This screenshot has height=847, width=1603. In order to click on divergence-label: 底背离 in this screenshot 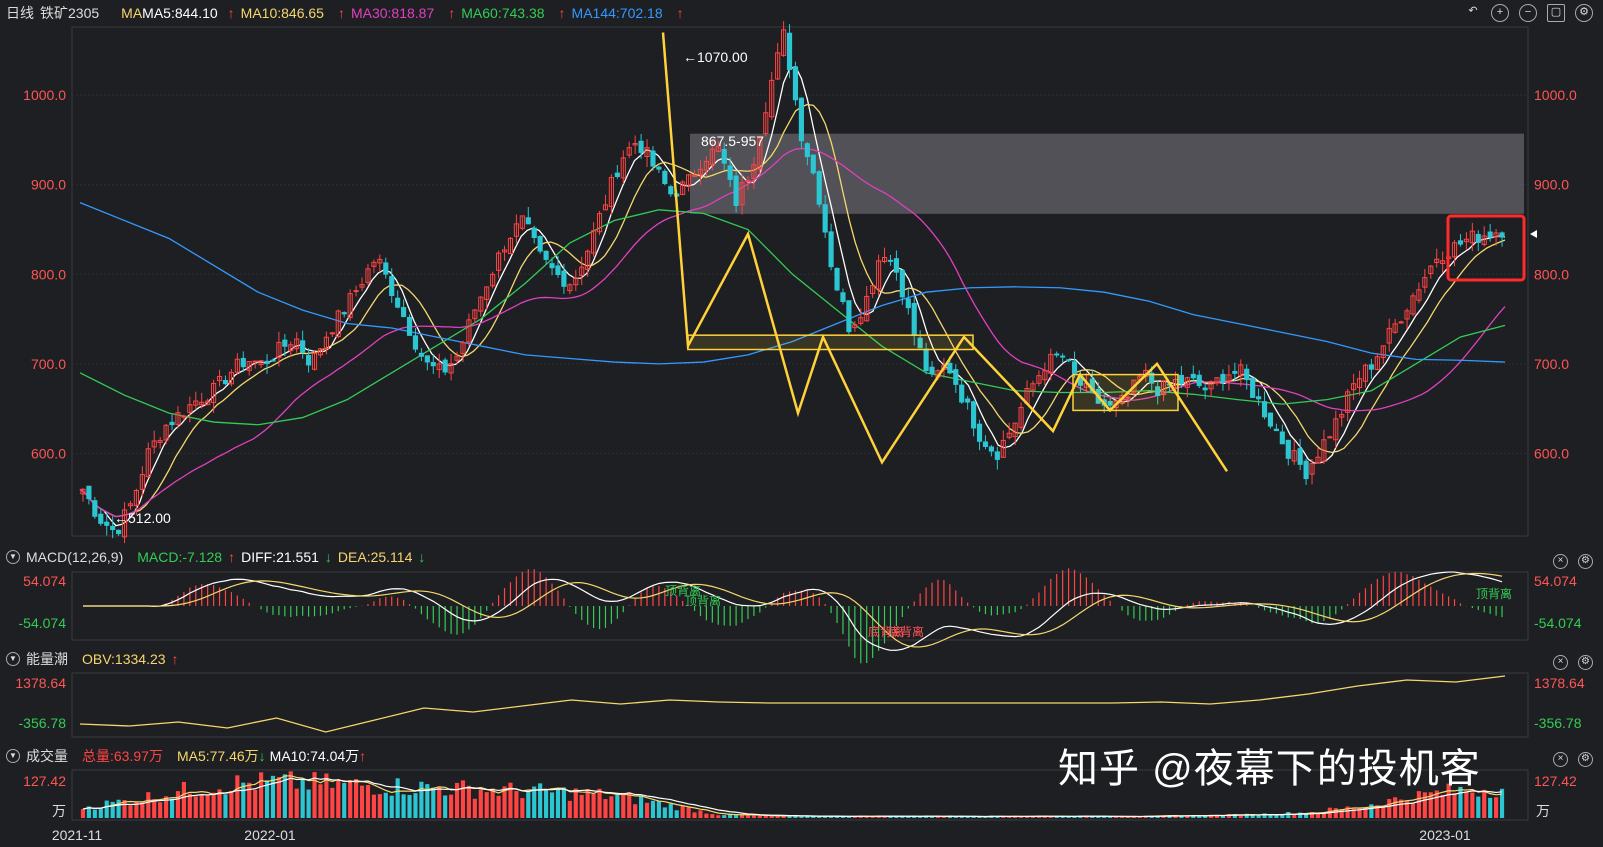, I will do `click(906, 631)`.